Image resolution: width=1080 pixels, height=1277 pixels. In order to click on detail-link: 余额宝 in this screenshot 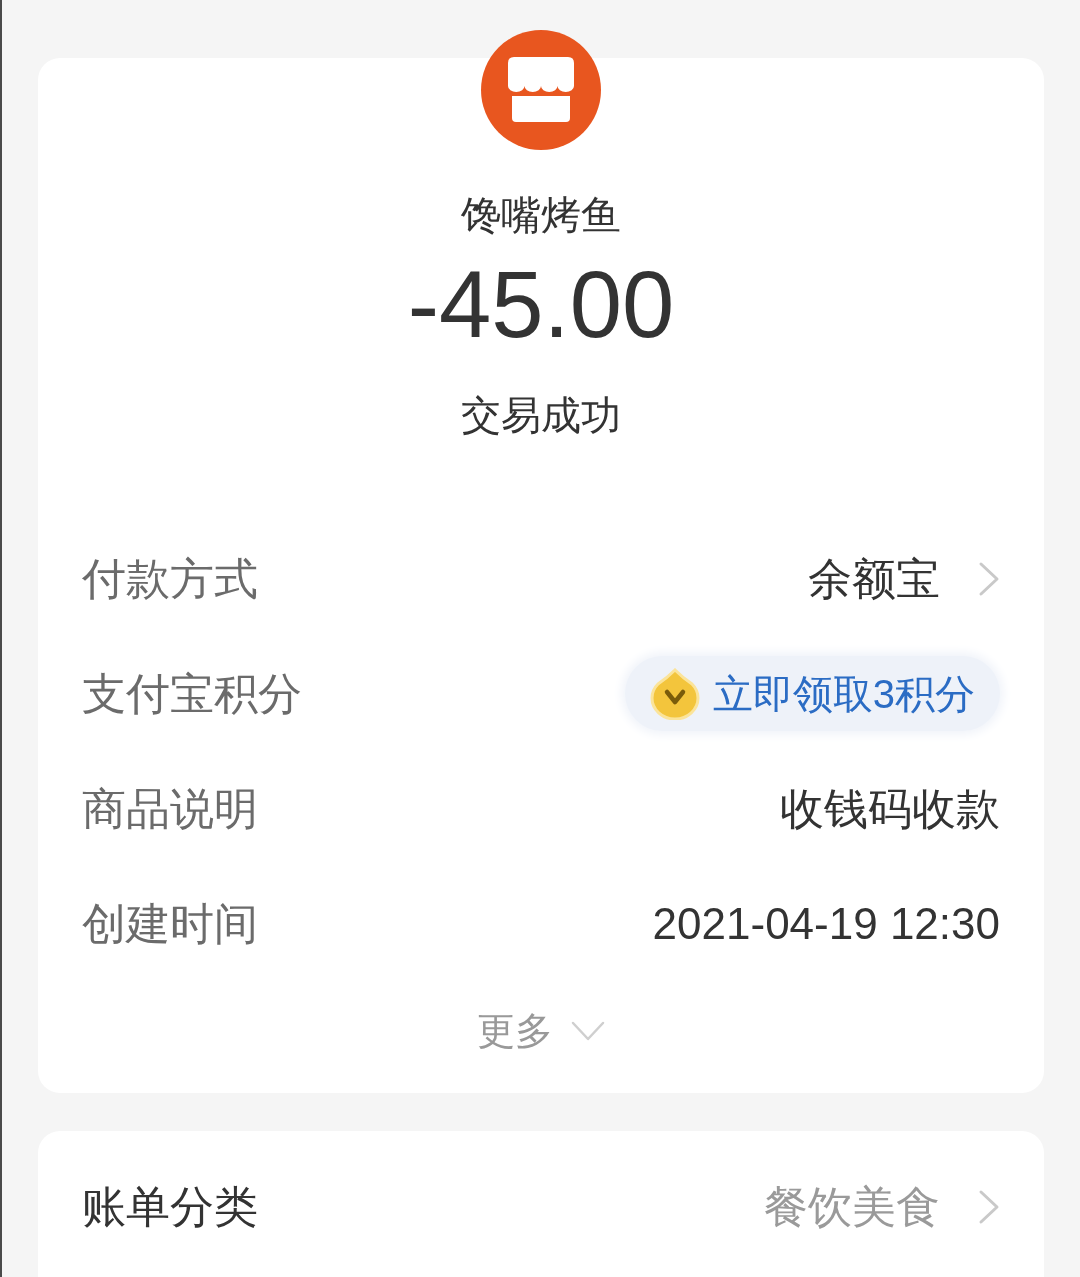, I will do `click(904, 578)`.